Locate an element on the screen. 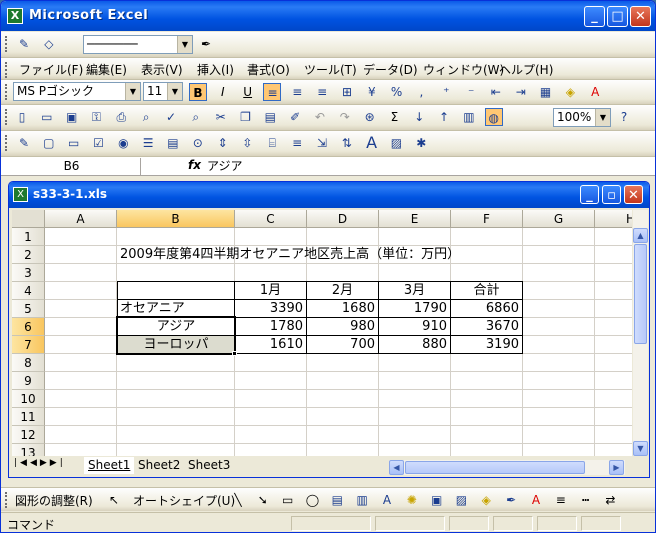 The height and width of the screenshot is (533, 656). option-button-icon: ◉ is located at coordinates (123, 143).